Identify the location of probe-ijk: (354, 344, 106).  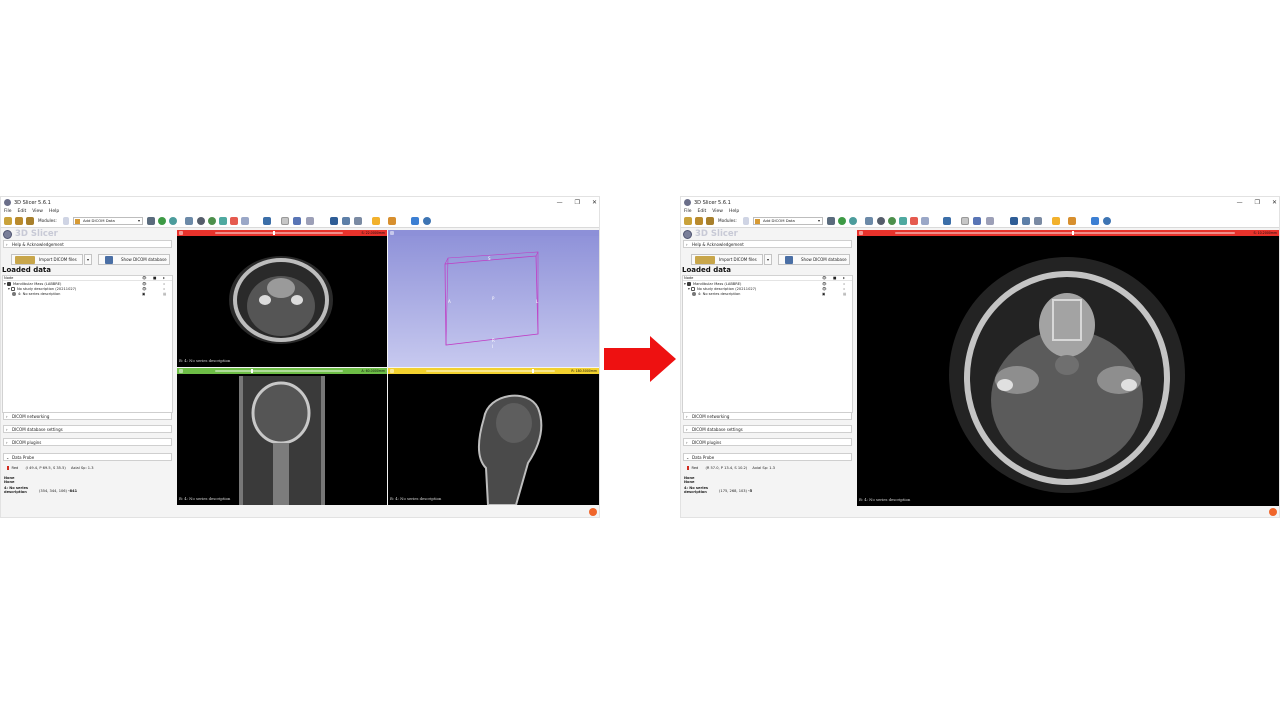
(53, 491).